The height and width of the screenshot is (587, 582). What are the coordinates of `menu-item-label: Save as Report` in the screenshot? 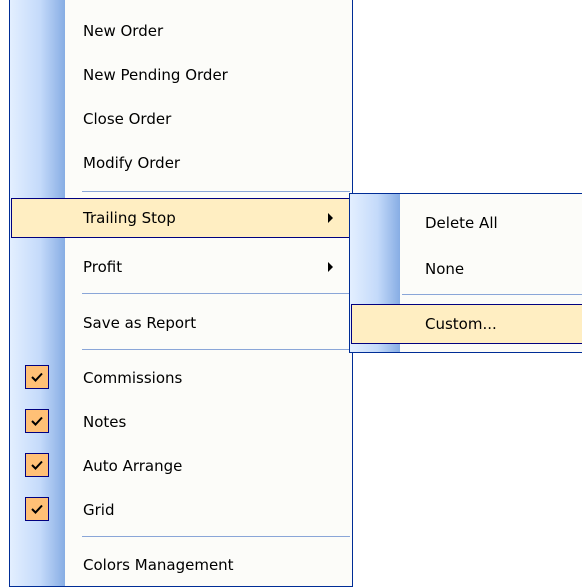 It's located at (140, 323).